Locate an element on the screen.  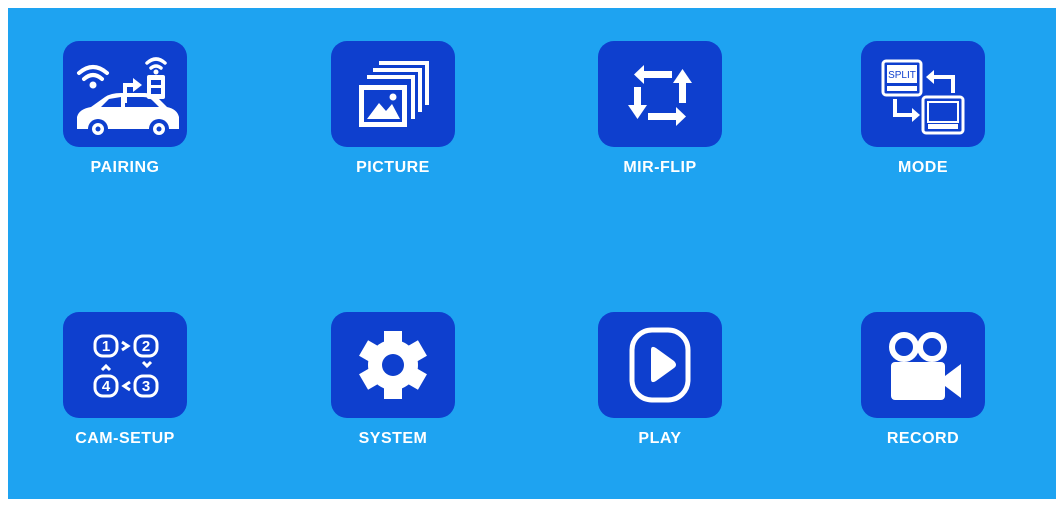
menu-item-mir-flip: MIR-FLIP is located at coordinates (660, 110).